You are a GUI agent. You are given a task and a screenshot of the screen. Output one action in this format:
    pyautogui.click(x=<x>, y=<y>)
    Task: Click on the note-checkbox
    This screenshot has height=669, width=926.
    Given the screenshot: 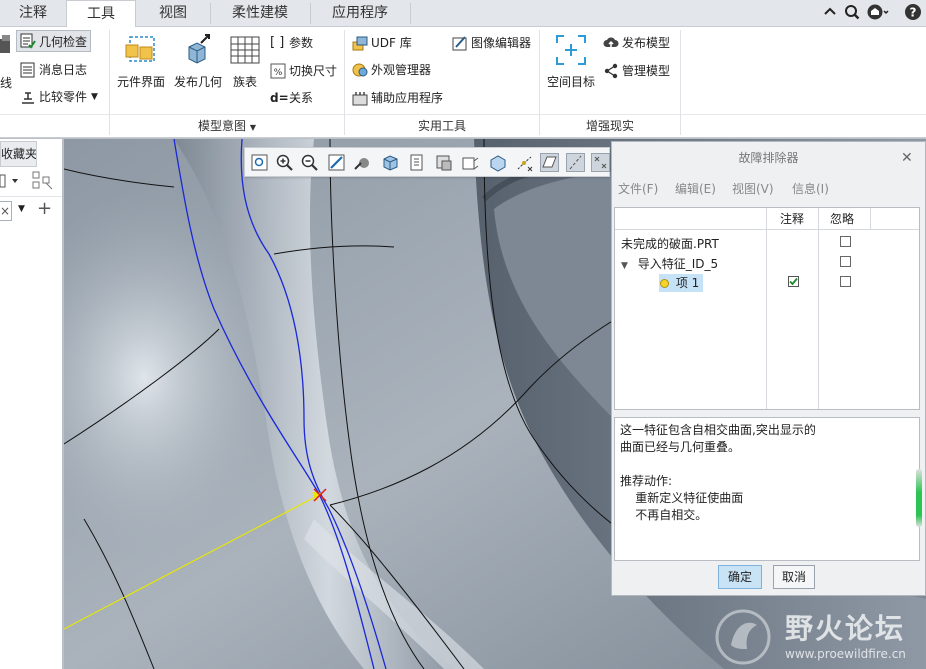 What is the action you would take?
    pyautogui.click(x=793, y=281)
    